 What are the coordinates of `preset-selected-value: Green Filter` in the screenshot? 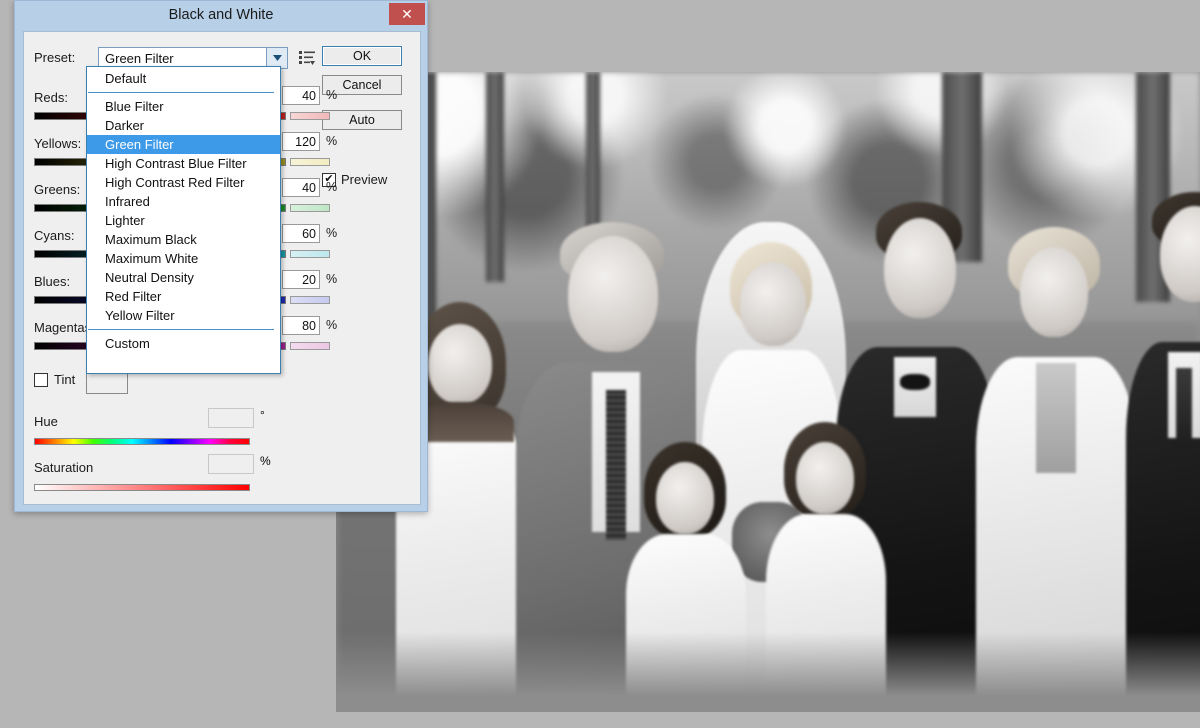 It's located at (139, 58).